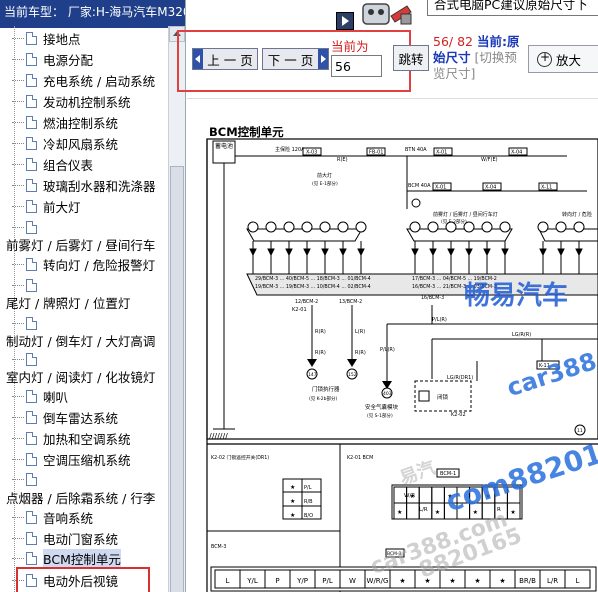 The height and width of the screenshot is (592, 598). Describe the element at coordinates (387, 394) in the screenshot. I see `svg-text: 403` at that location.